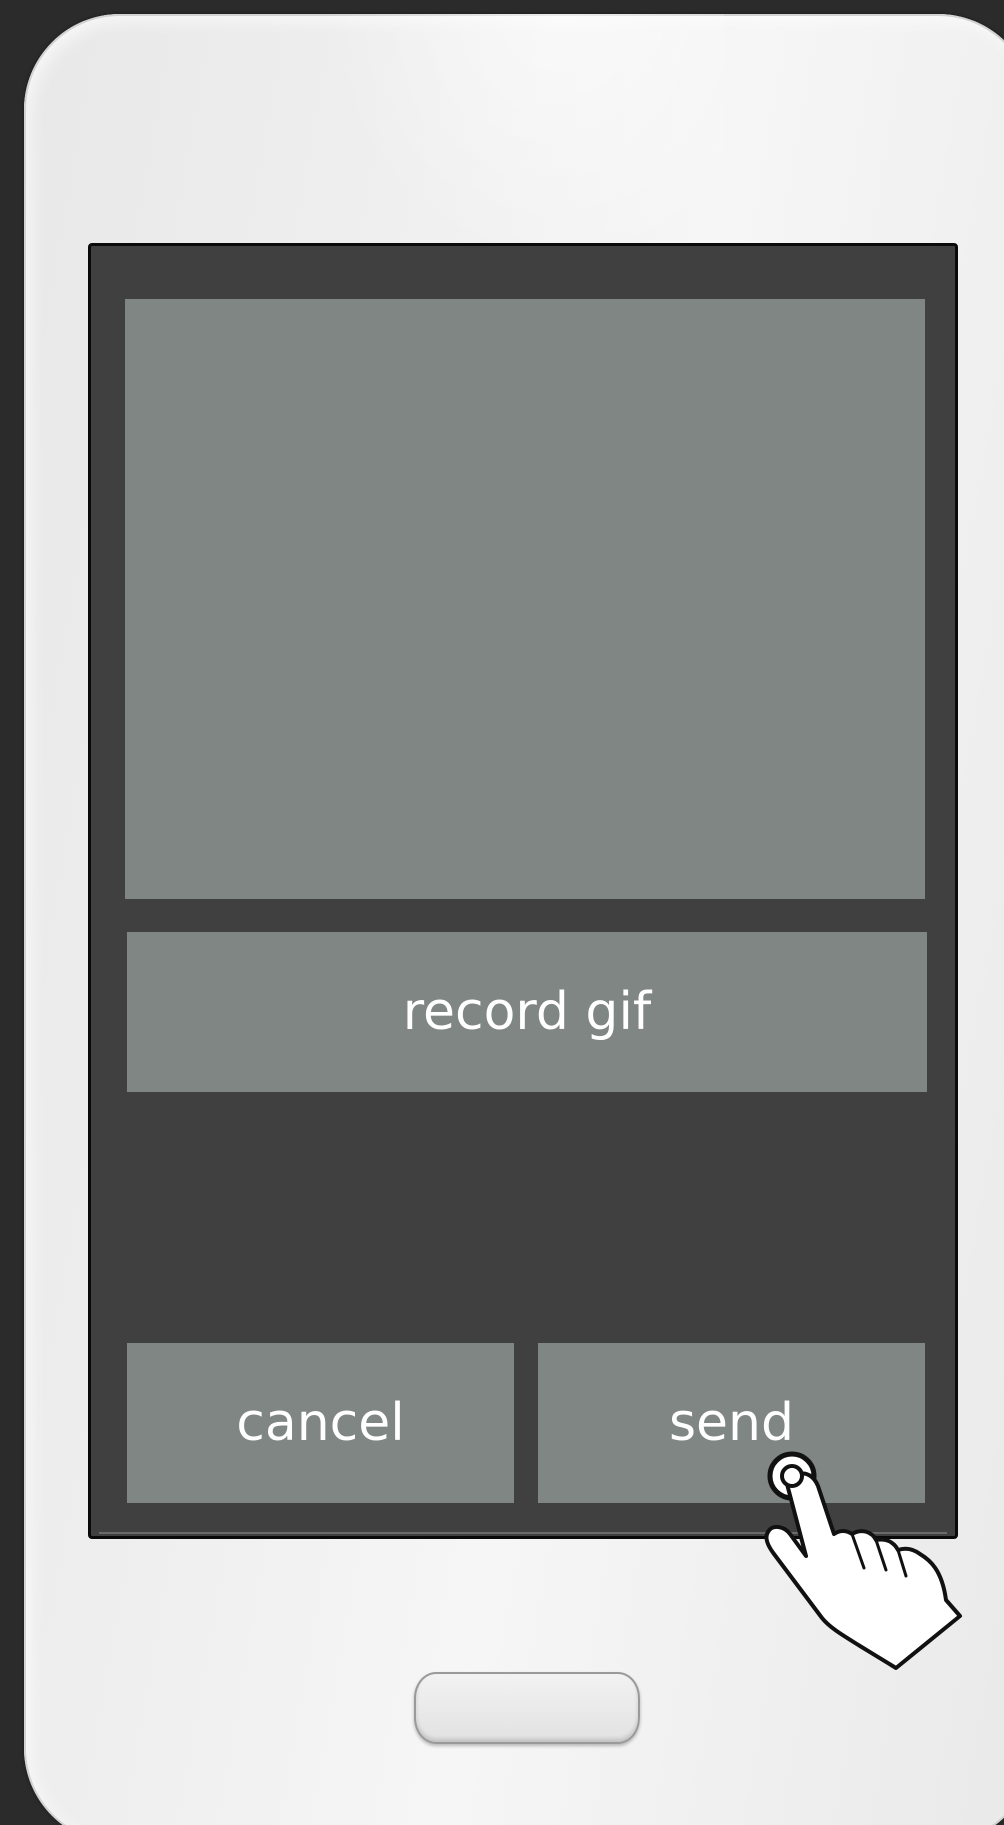 The height and width of the screenshot is (1825, 1004). I want to click on cancel-label: cancel, so click(320, 1423).